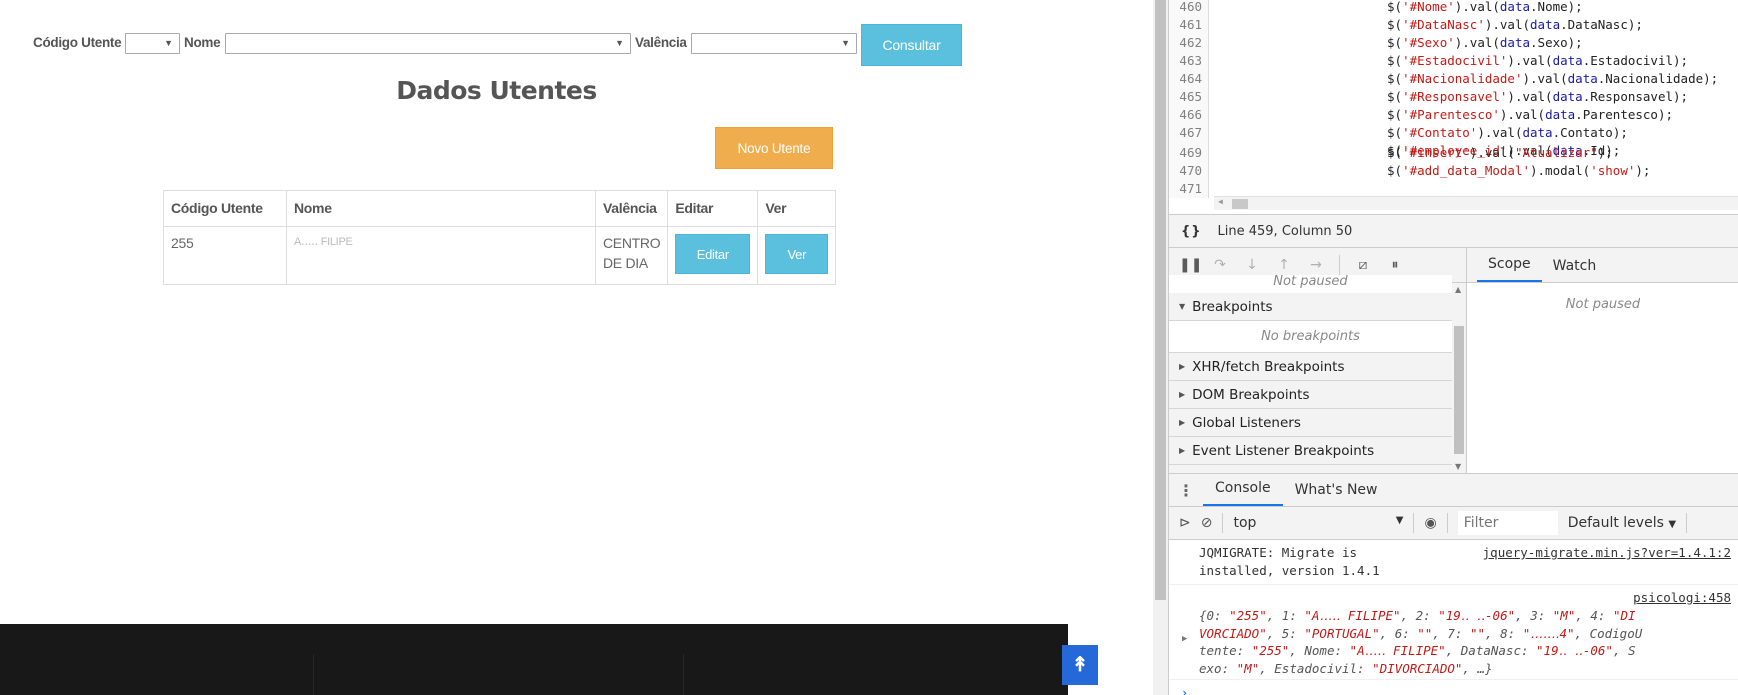 Image resolution: width=1738 pixels, height=695 pixels. Describe the element at coordinates (1376, 8) in the screenshot. I see `code-line: 460 $('#Nome').val(data.Nome);` at that location.